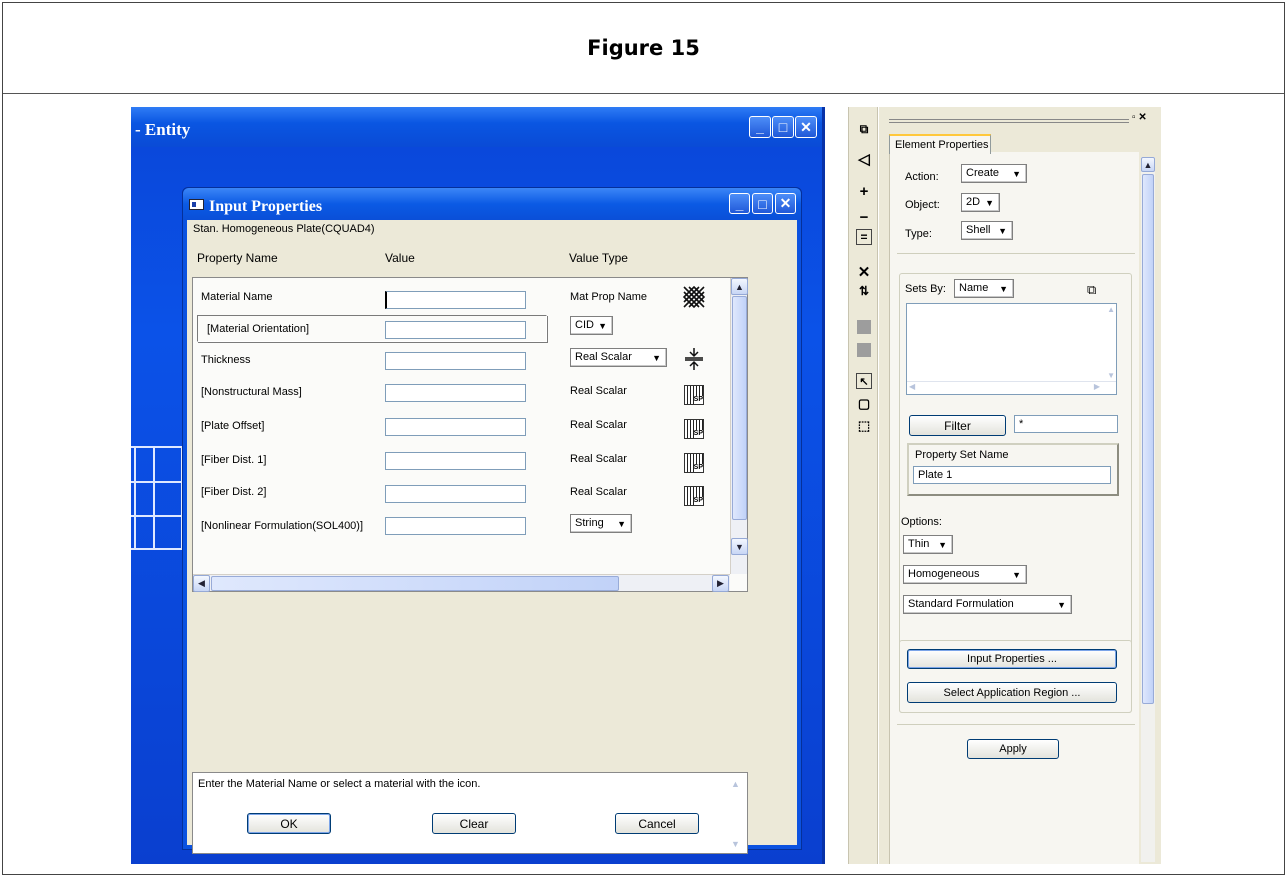  I want to click on property-set-name-input, so click(1012, 475).